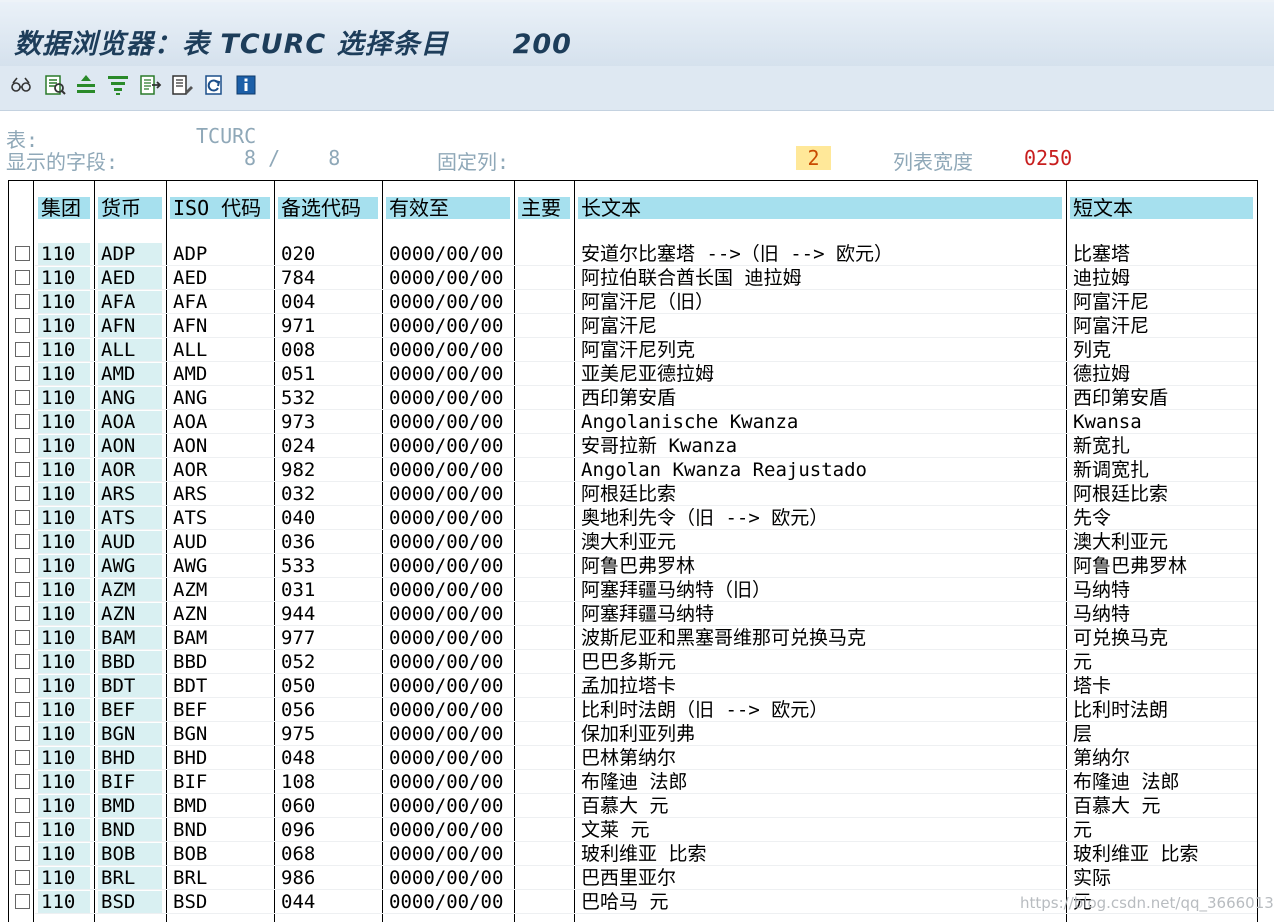 Image resolution: width=1274 pixels, height=922 pixels. I want to click on cell-short-text: 新调宽扎, so click(1161, 470).